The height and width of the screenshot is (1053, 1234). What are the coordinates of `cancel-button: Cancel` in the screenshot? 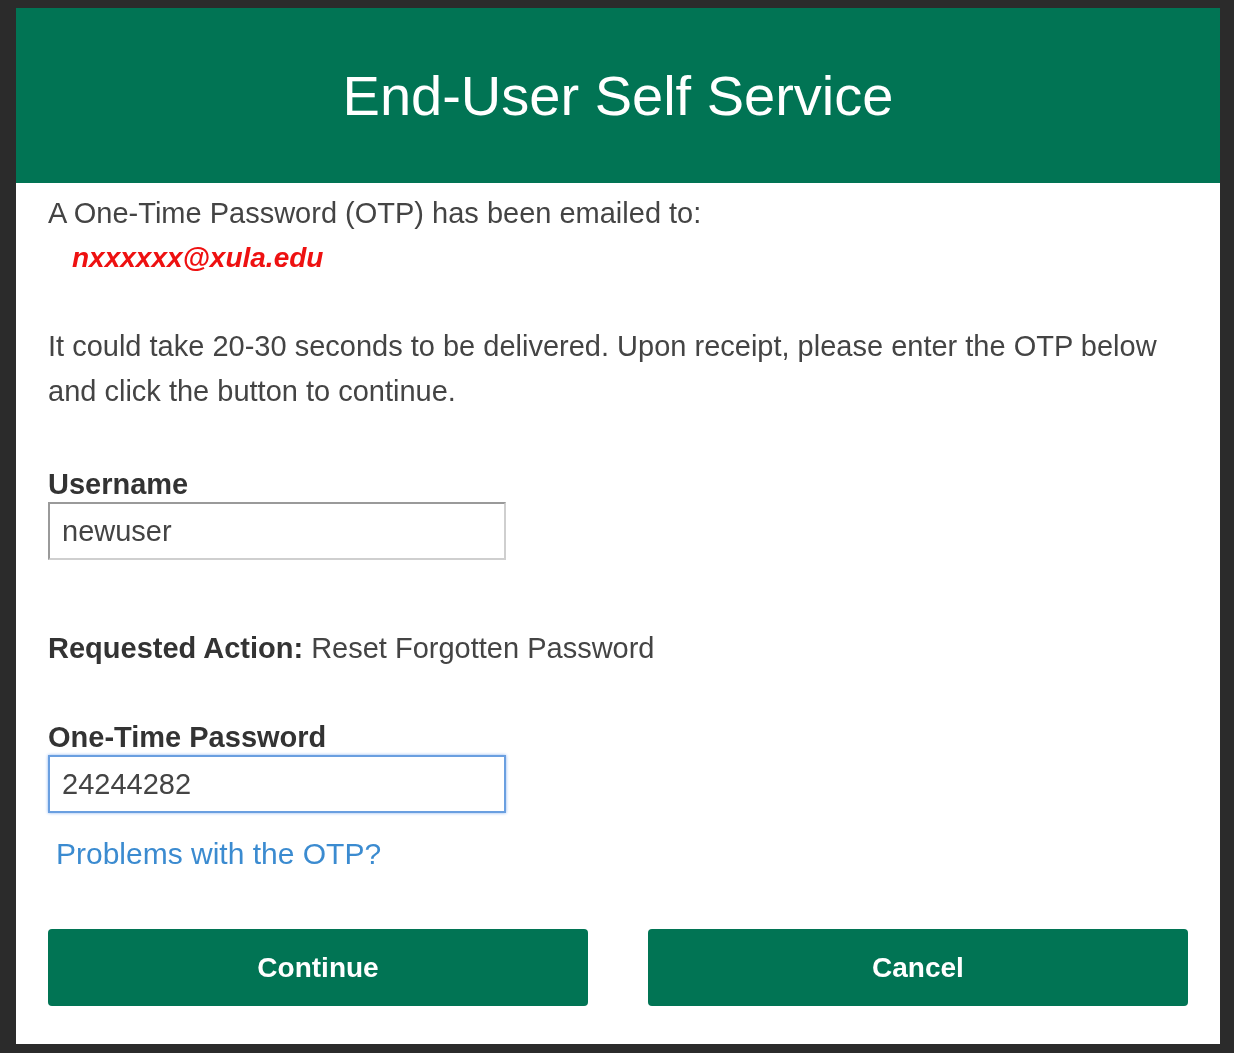 It's located at (918, 967).